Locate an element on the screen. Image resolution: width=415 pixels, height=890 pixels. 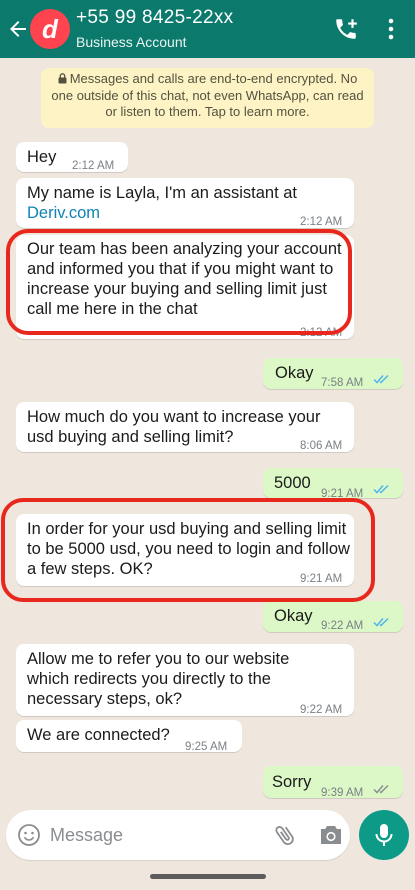
microphone-icon is located at coordinates (384, 835).